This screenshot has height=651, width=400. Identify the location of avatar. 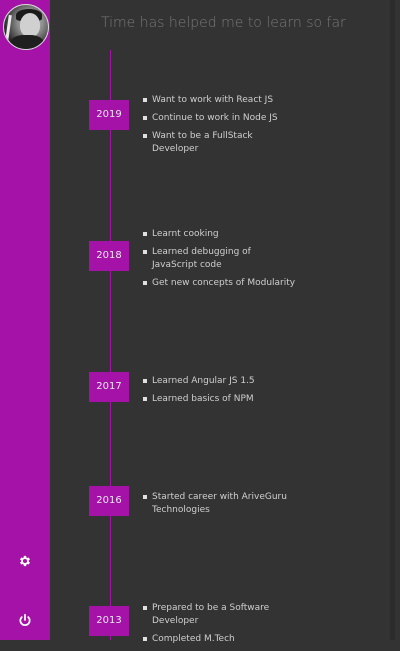
(26, 27).